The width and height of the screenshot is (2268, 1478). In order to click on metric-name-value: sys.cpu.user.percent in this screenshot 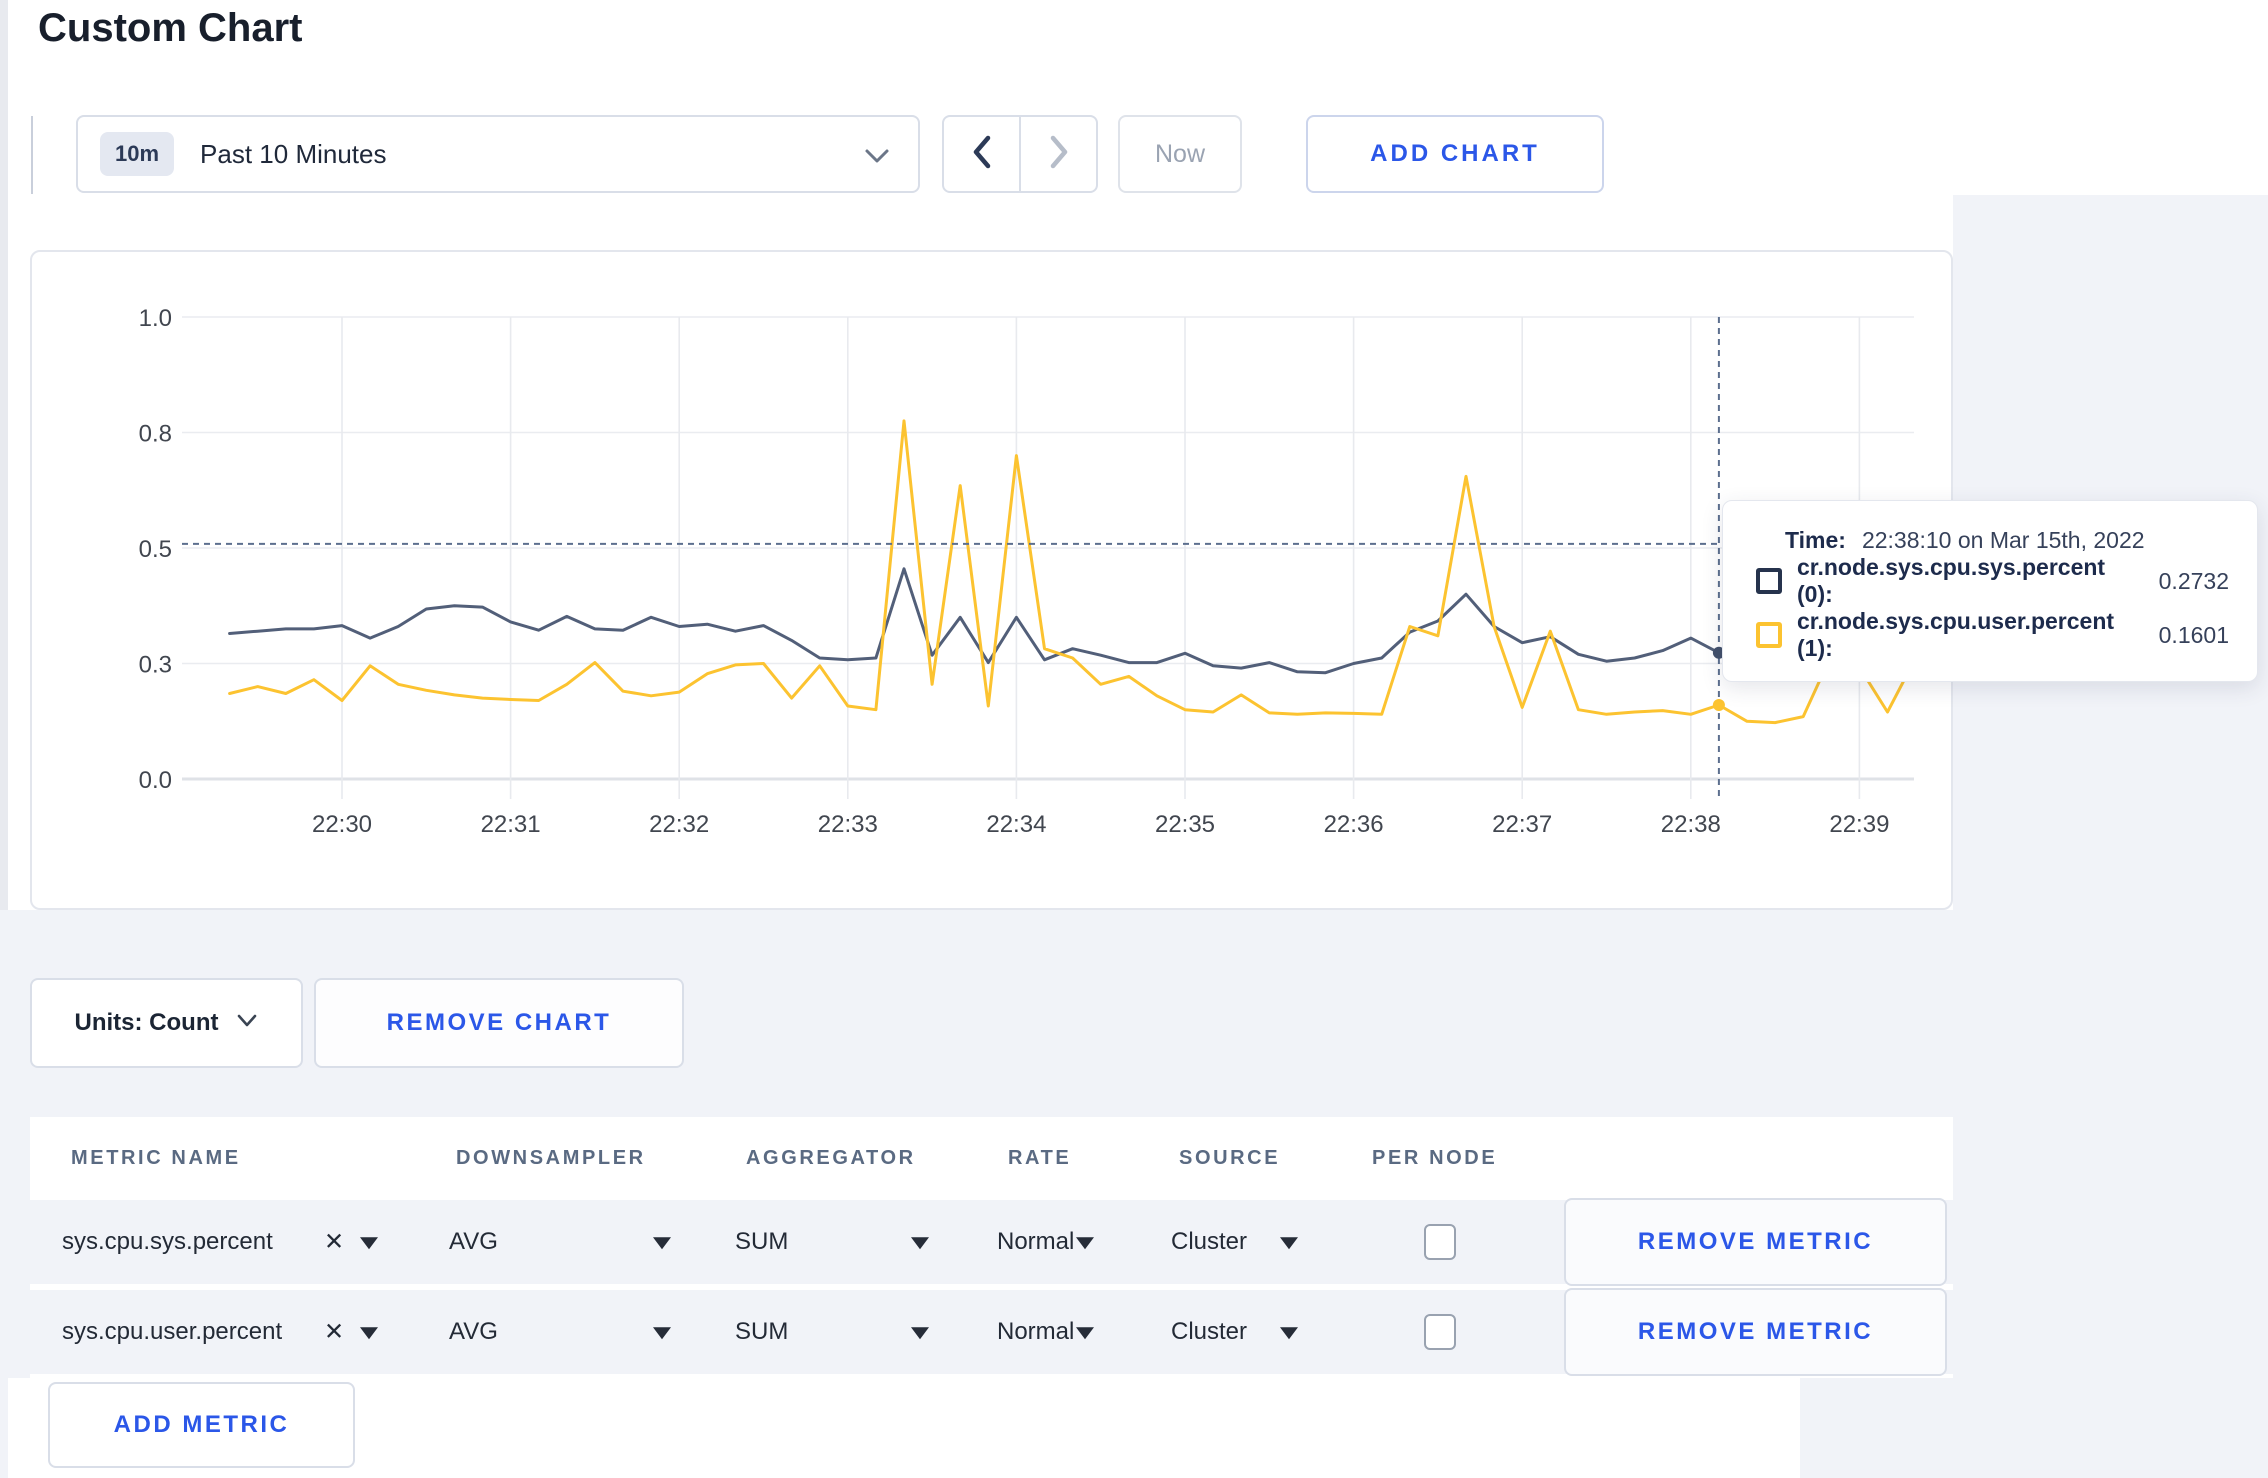, I will do `click(172, 1332)`.